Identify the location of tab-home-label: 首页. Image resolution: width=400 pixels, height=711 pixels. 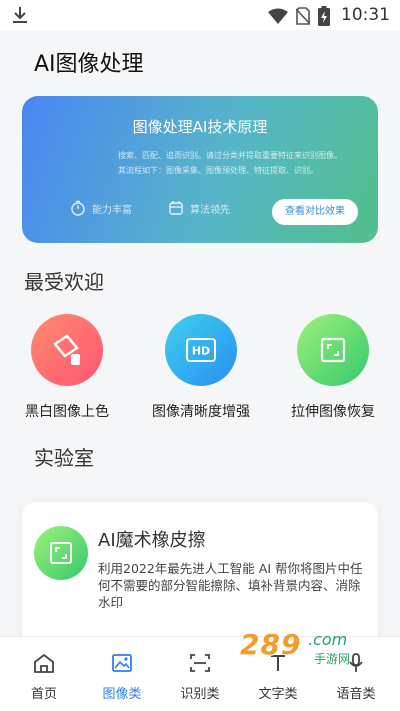
(43, 694).